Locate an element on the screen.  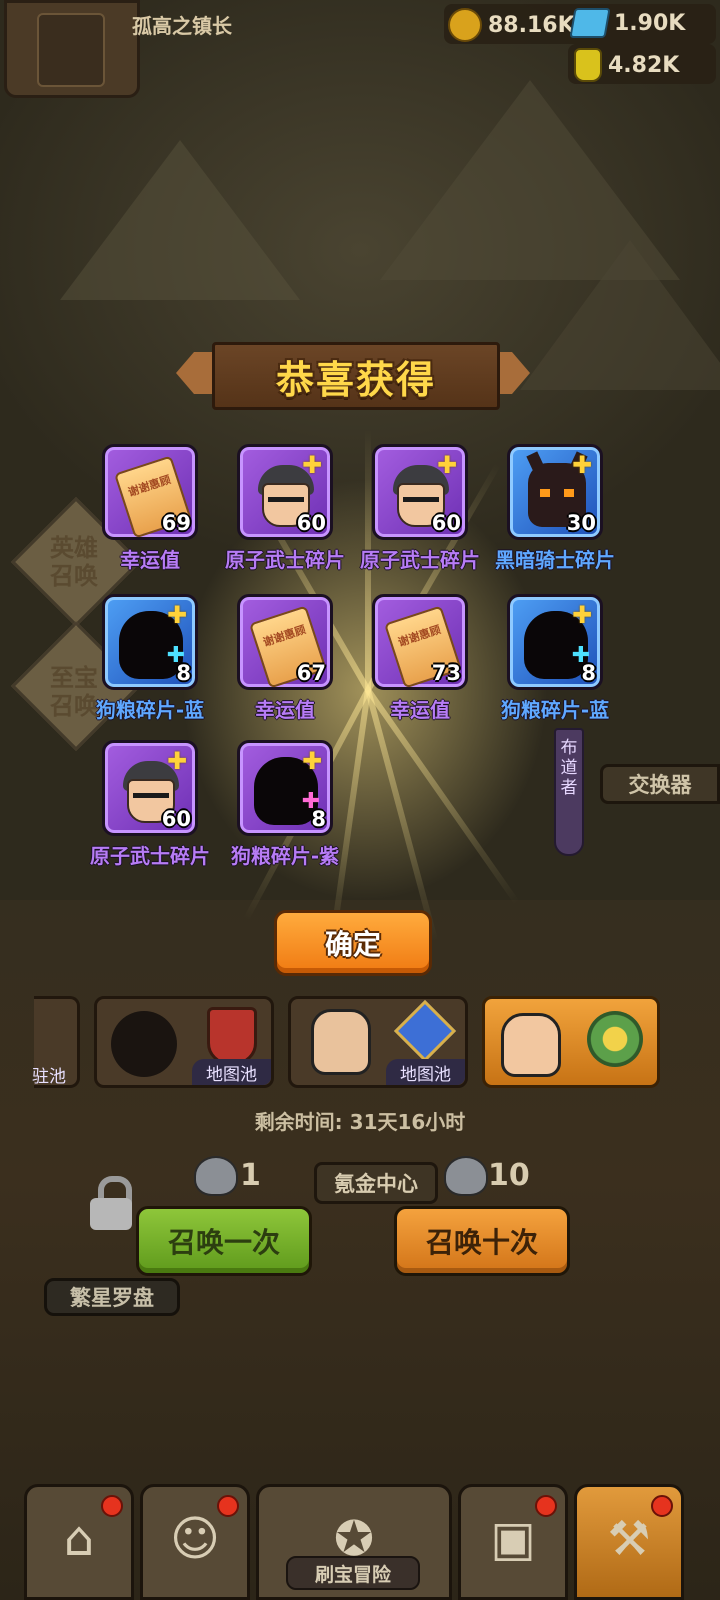
reward-card: 谢谢惠顾 67 is located at coordinates (285, 642).